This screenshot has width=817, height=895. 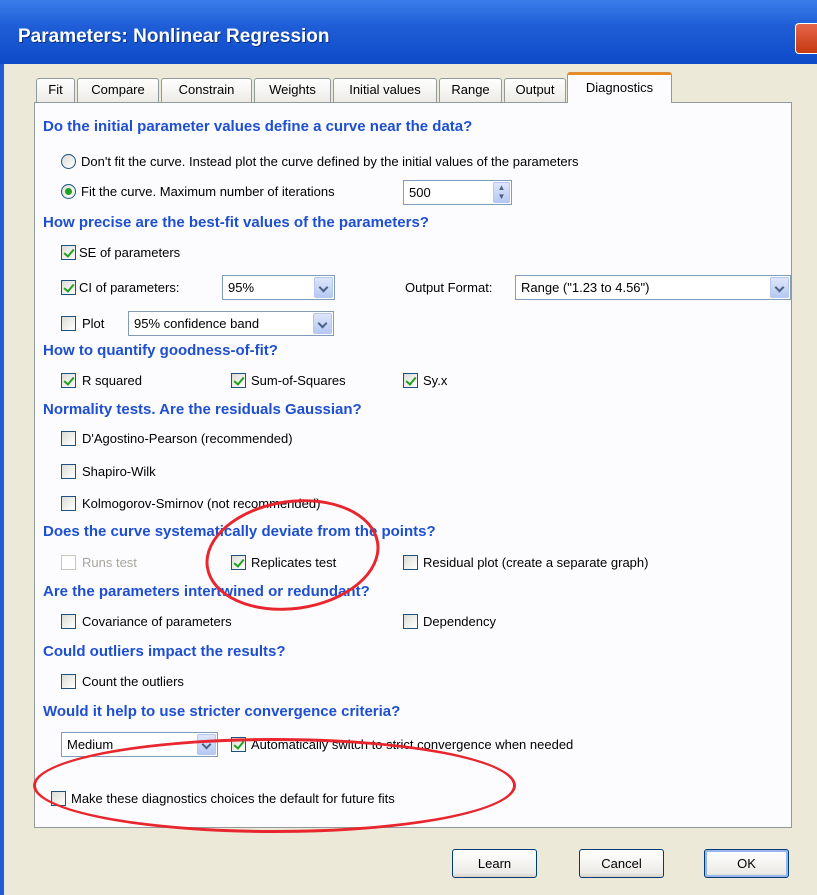 I want to click on section-heading-goodness: How to quantify goodness-of-fit?, so click(x=160, y=350).